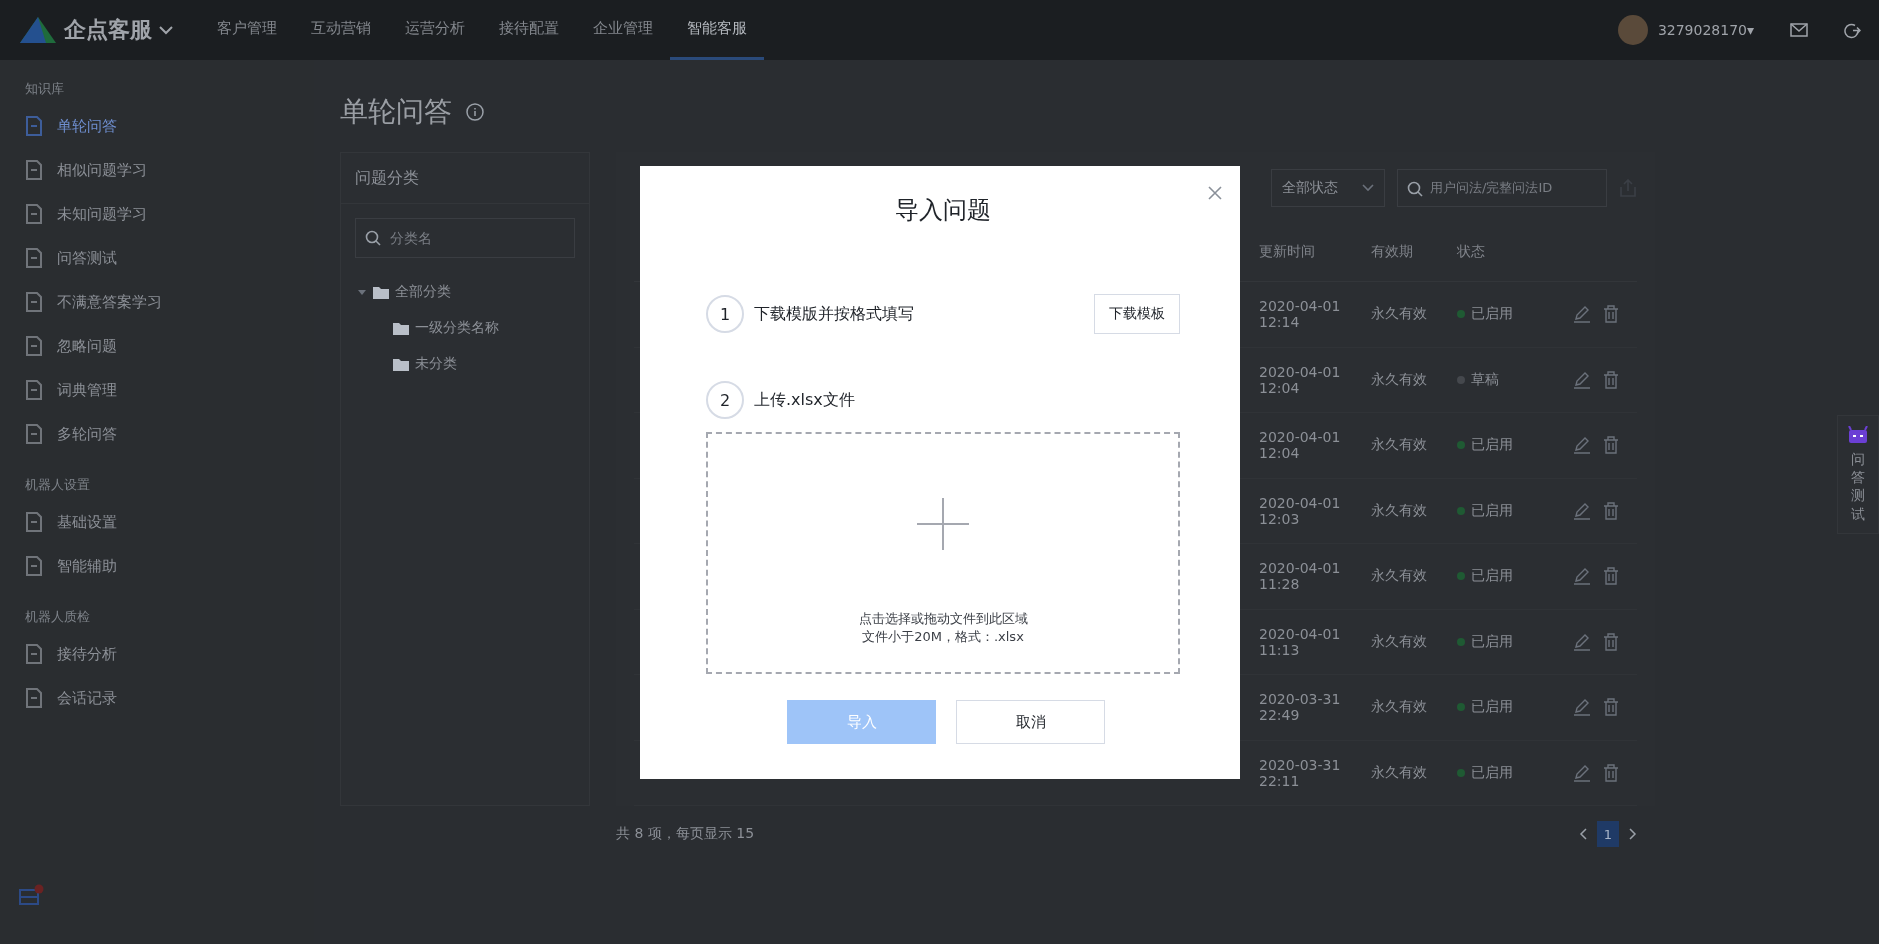 The image size is (1879, 944). I want to click on search-field: 用户问法/完整问法ID, so click(1502, 187).